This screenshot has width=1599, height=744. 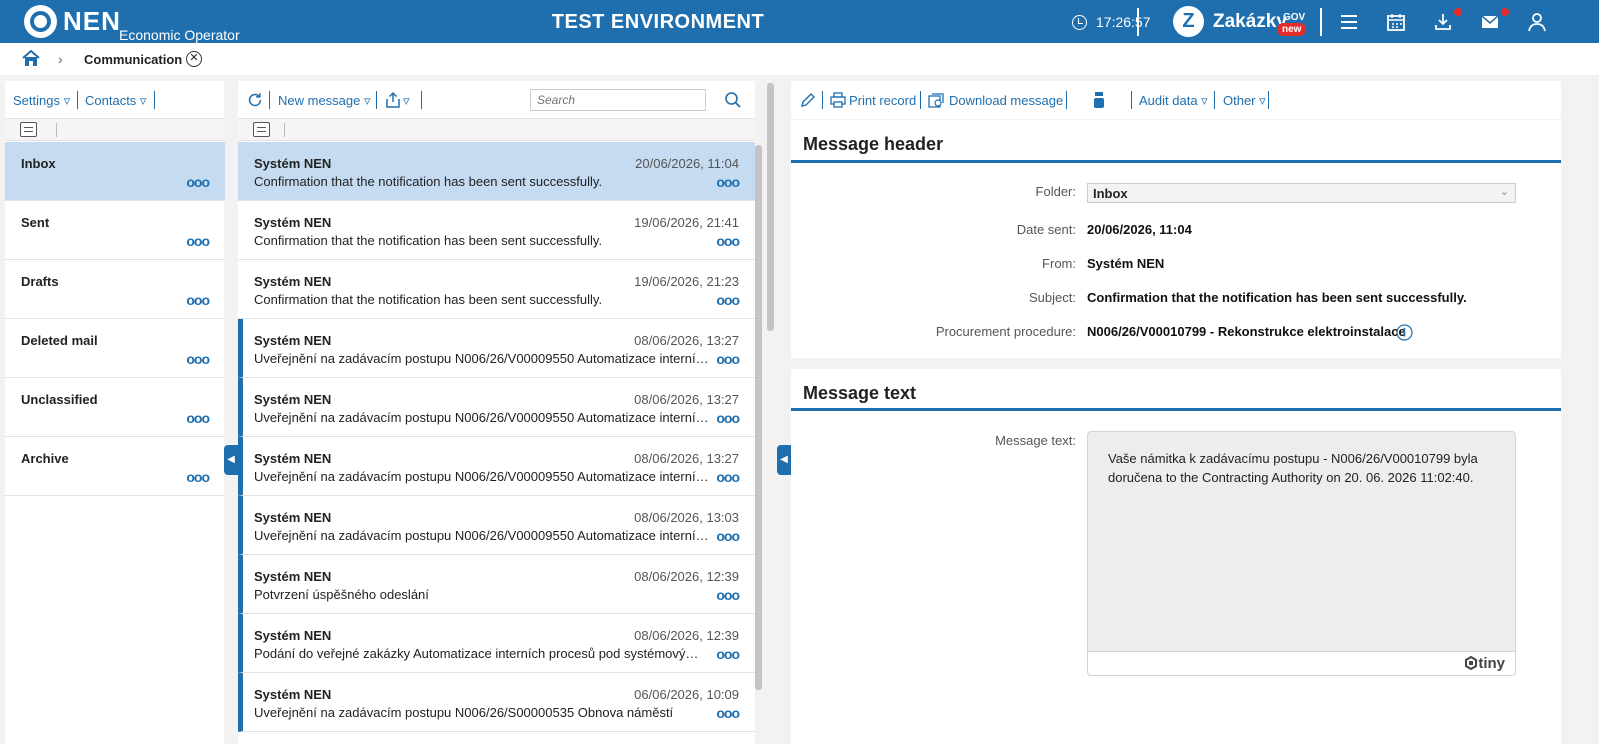 What do you see at coordinates (496, 130) in the screenshot?
I see `messages-filter-bar` at bounding box center [496, 130].